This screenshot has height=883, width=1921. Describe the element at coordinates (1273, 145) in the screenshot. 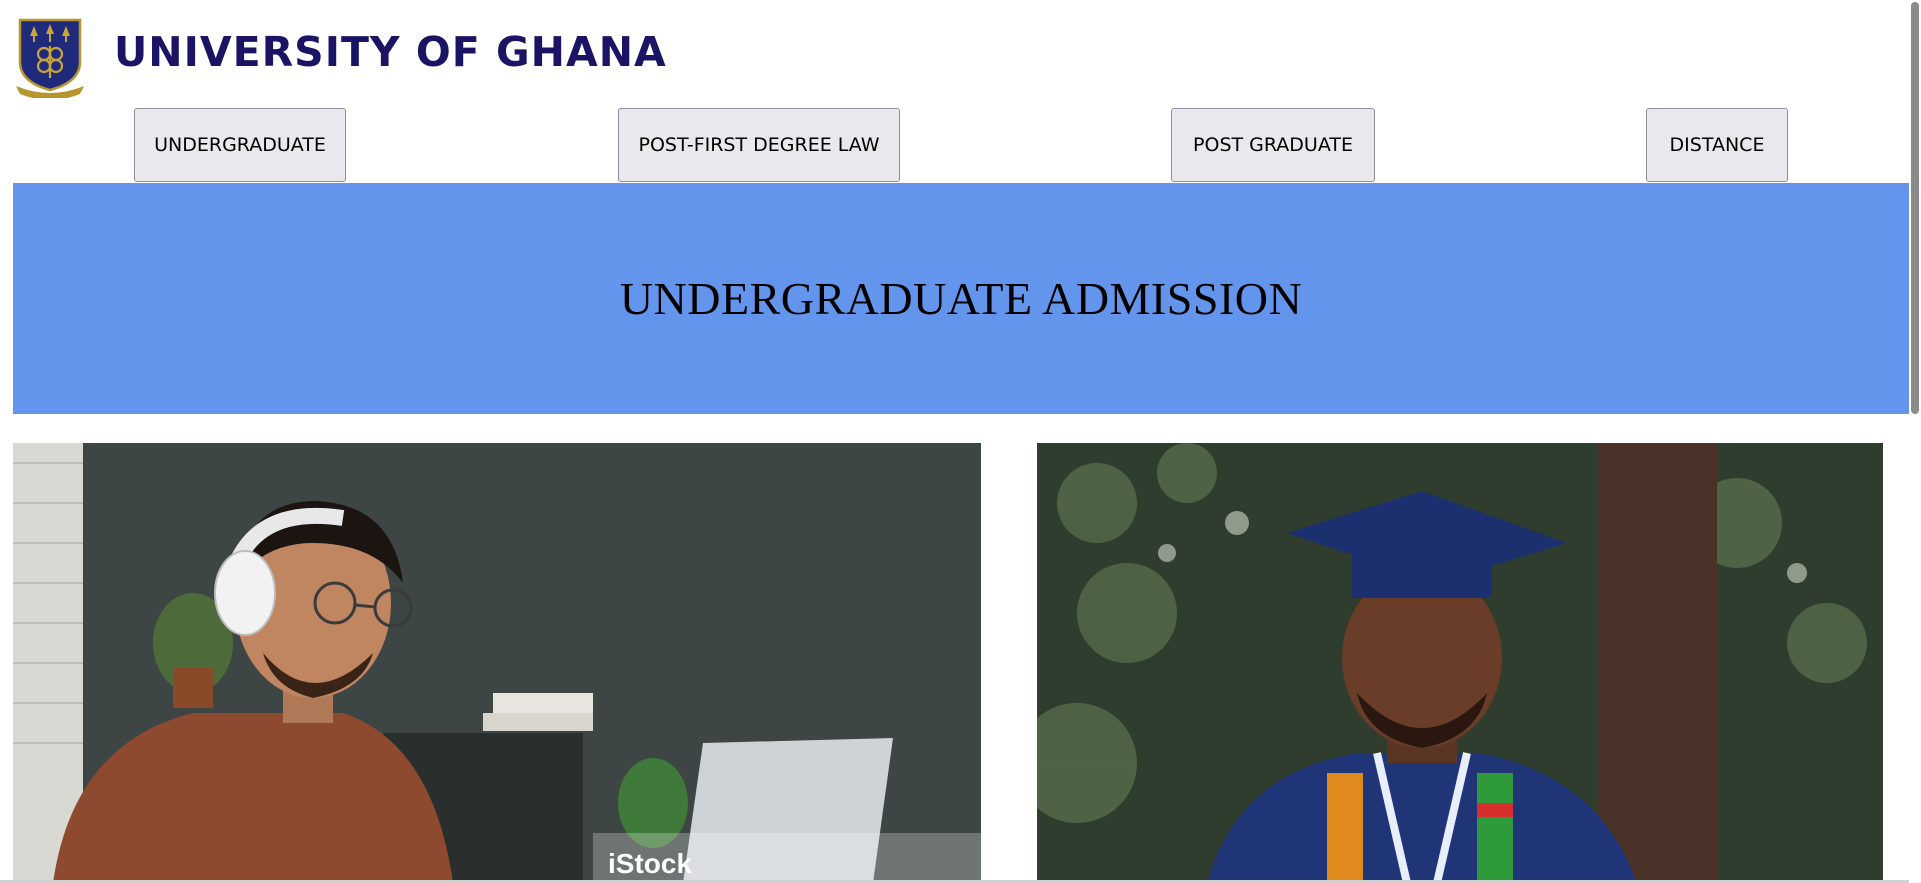

I see `post-graduate-button: POST GRADUATE` at that location.